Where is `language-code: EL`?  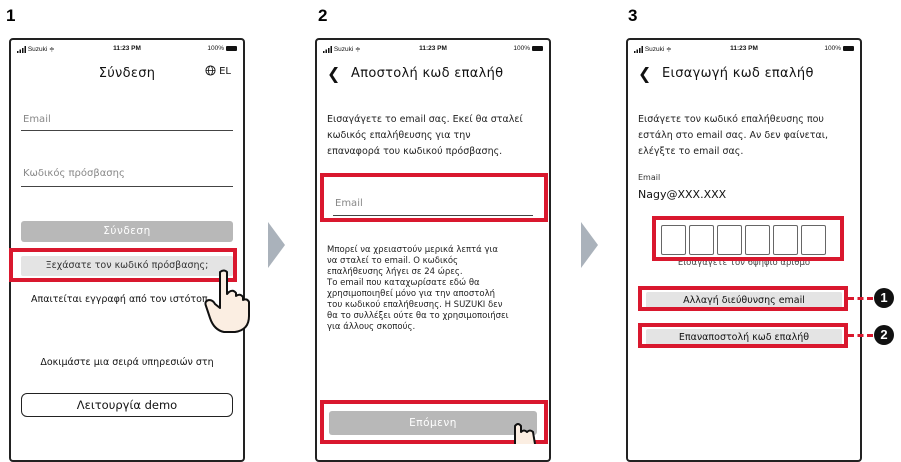
language-code: EL is located at coordinates (225, 71).